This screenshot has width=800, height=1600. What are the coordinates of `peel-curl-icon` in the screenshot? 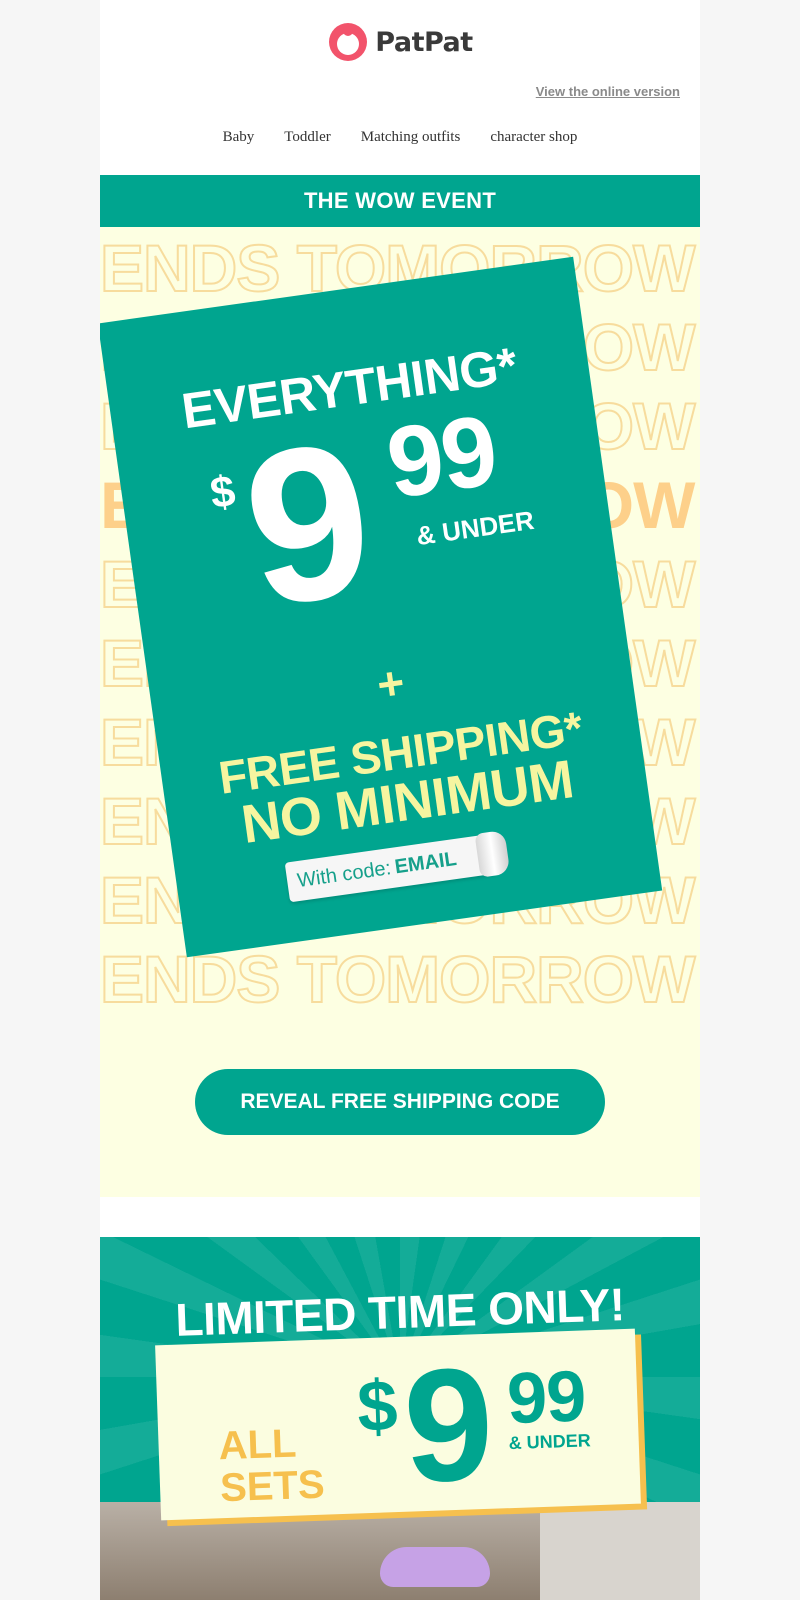 It's located at (492, 853).